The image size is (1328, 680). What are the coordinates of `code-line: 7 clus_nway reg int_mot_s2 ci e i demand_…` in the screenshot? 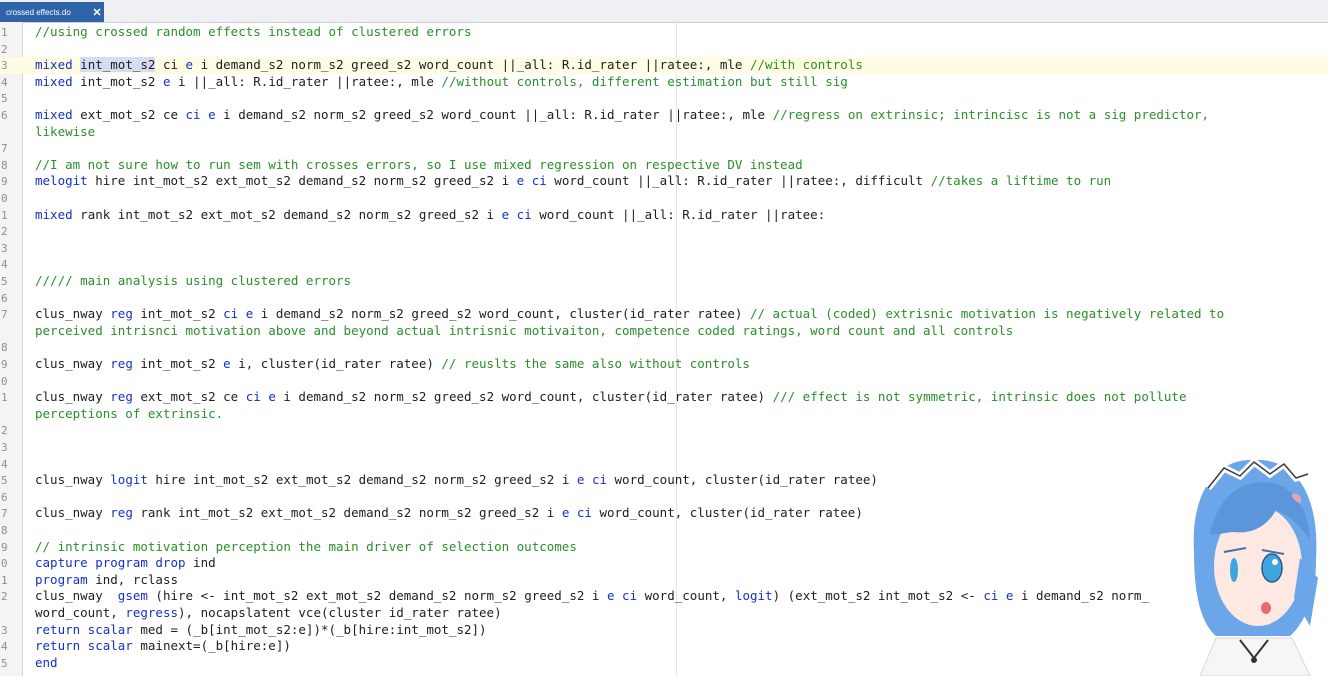 It's located at (664, 314).